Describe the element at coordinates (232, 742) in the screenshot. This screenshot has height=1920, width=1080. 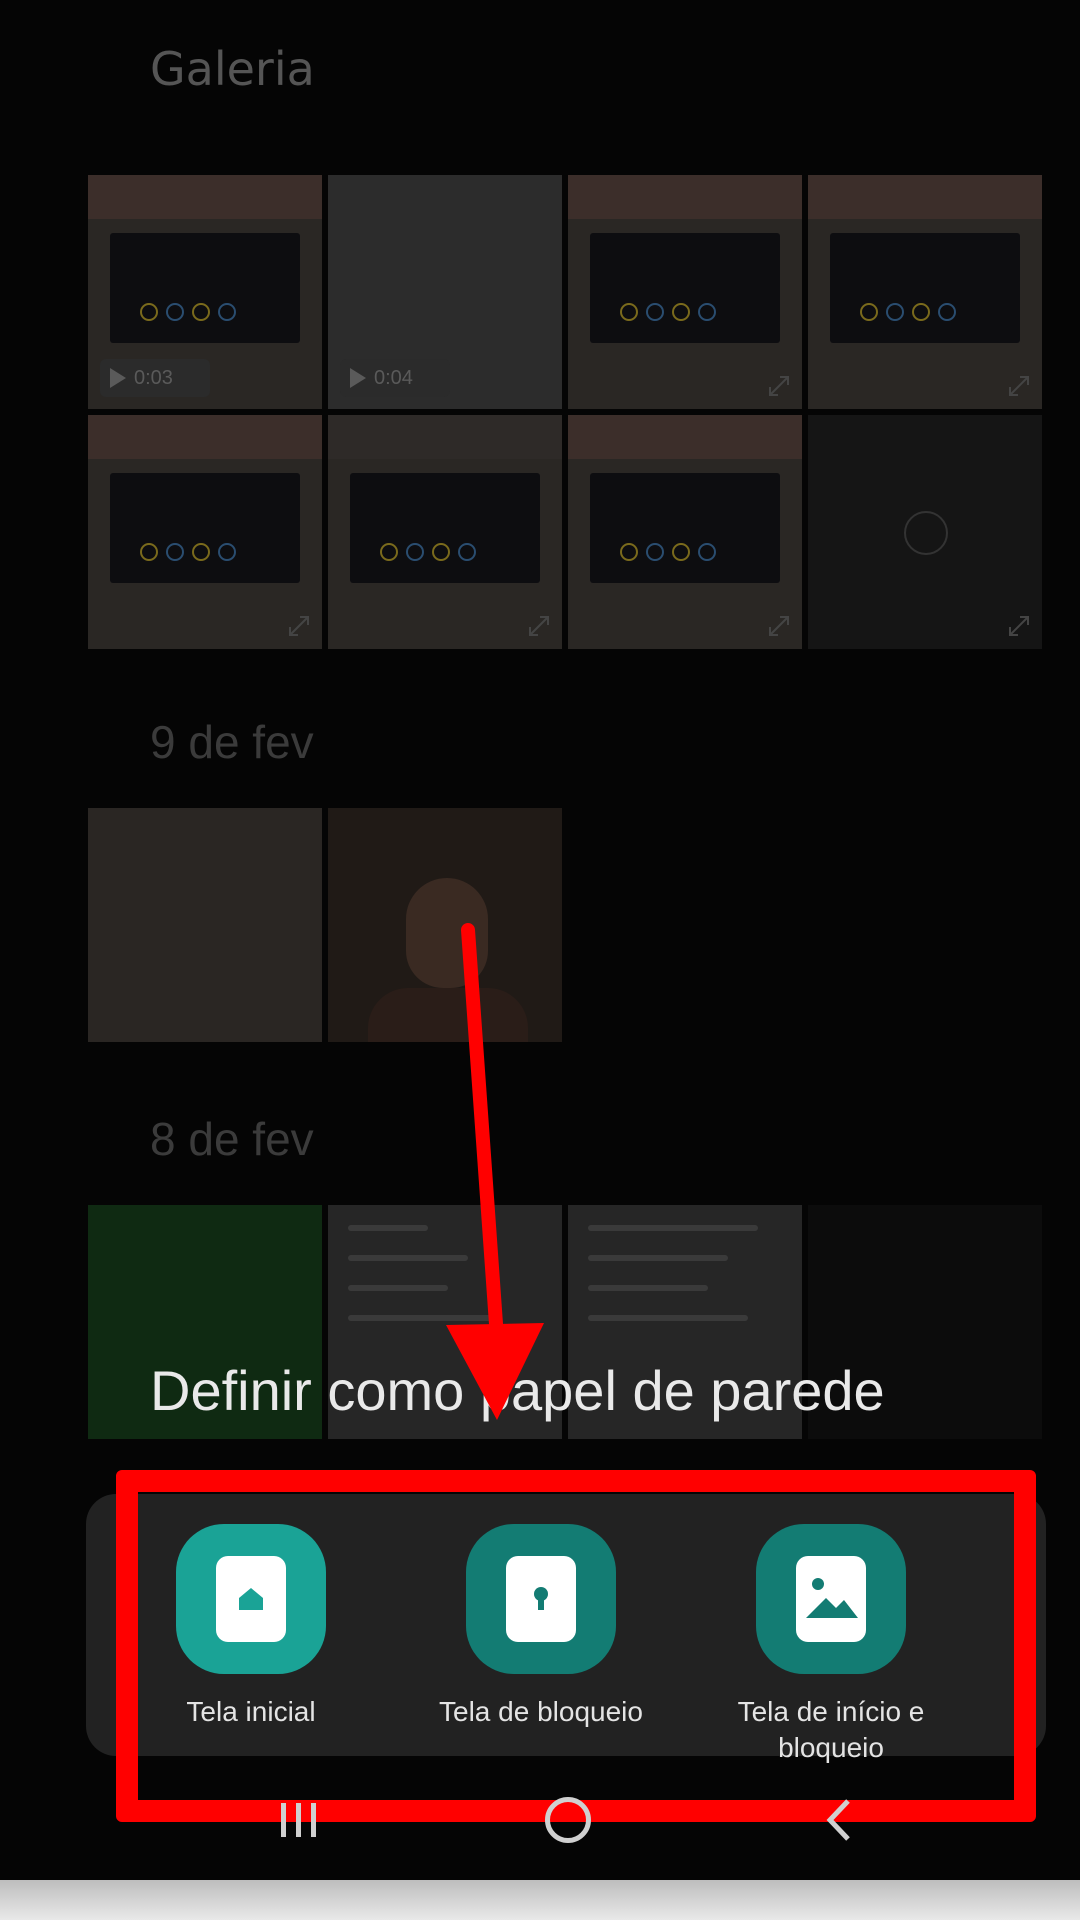
I see `date-section-label: 9 de fev` at that location.